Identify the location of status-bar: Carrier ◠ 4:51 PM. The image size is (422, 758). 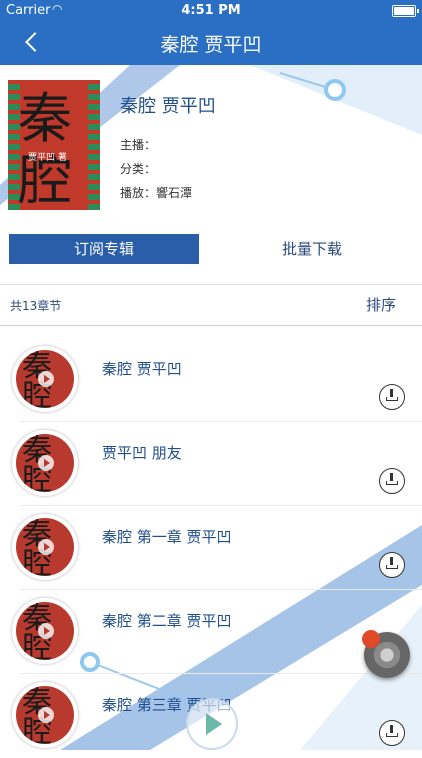
(211, 10).